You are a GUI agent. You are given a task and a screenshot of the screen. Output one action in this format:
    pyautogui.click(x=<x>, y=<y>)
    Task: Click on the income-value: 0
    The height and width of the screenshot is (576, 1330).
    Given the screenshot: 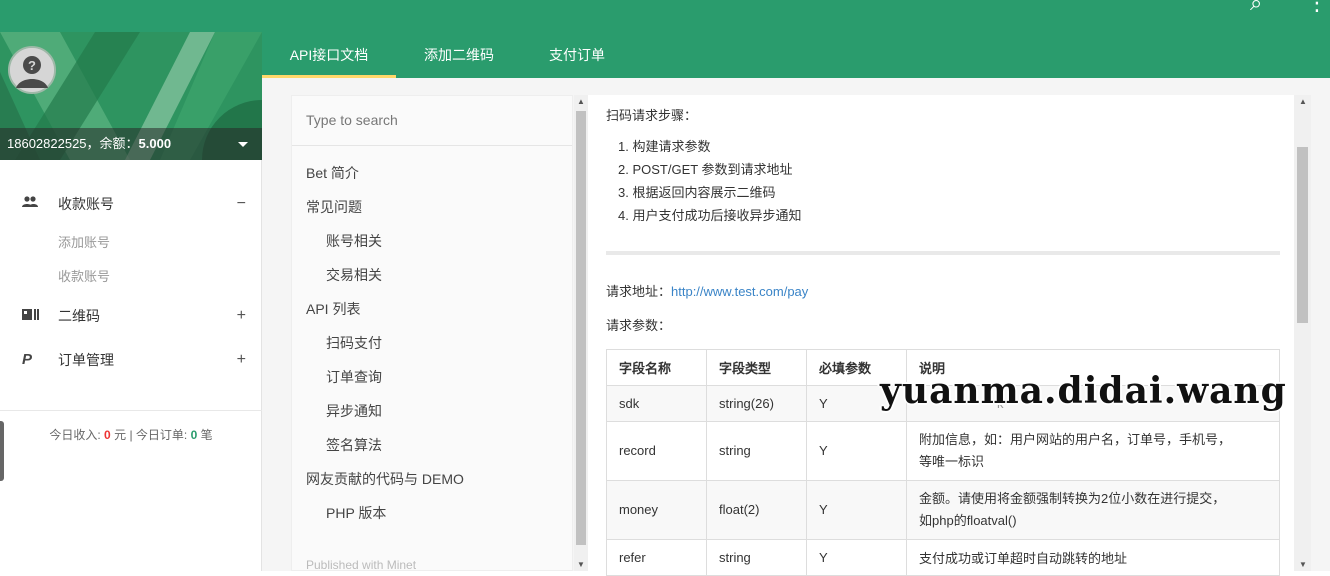 What is the action you would take?
    pyautogui.click(x=107, y=435)
    